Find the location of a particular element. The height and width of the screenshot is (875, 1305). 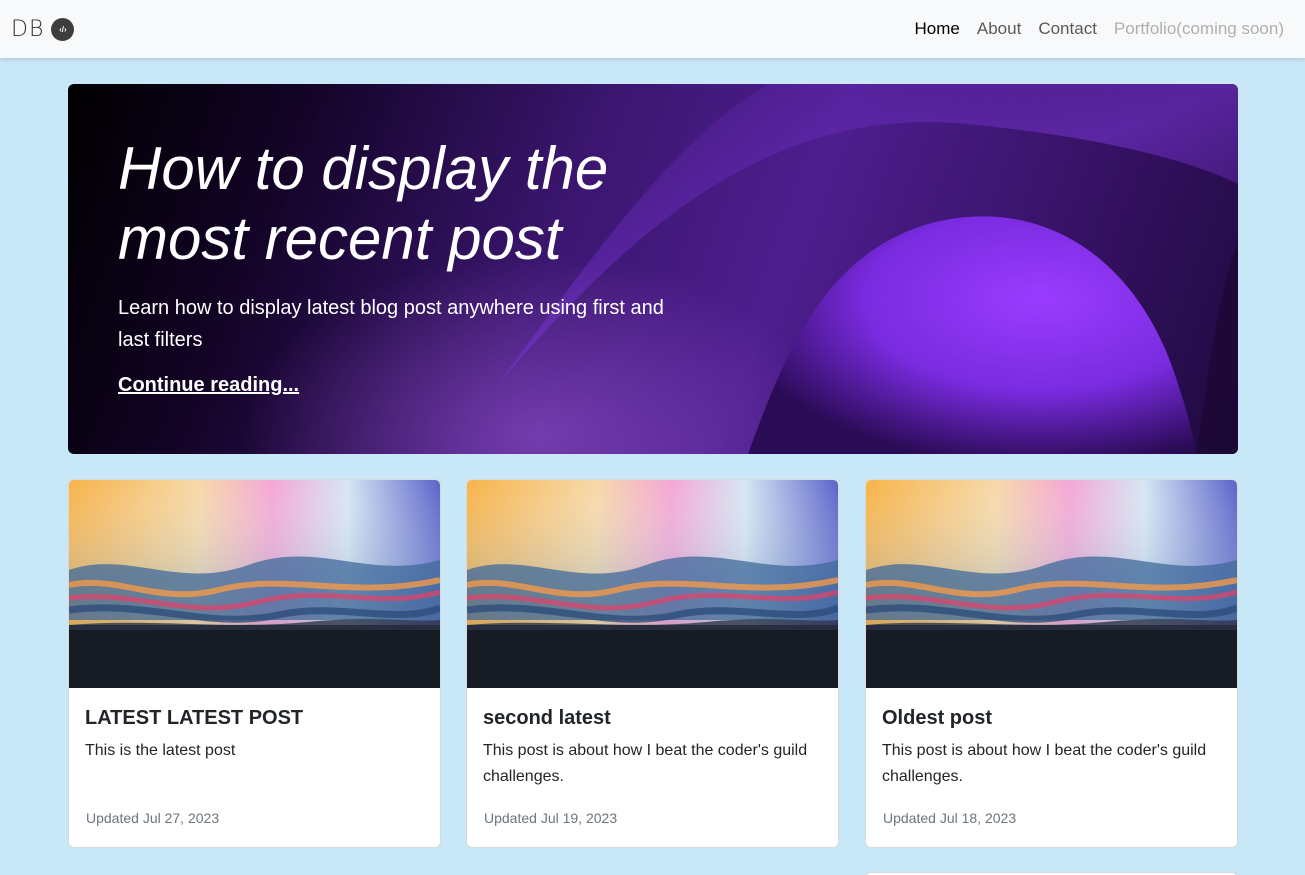

post-title: LATEST LATEST POST is located at coordinates (254, 718).